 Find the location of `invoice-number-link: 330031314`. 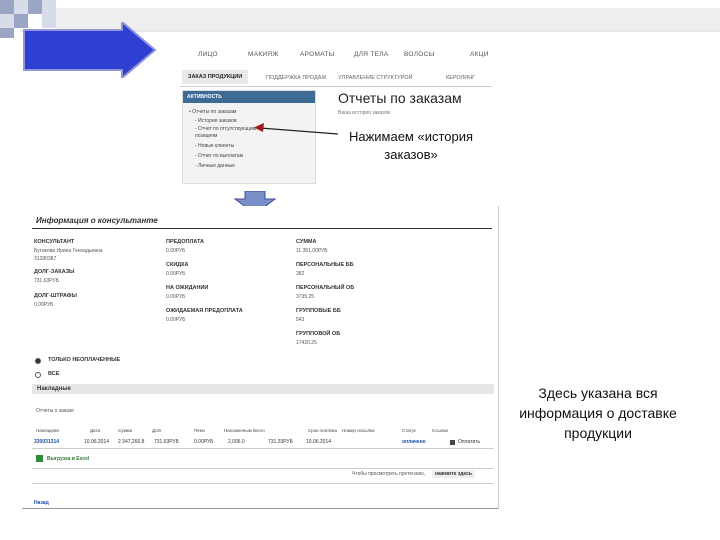

invoice-number-link: 330031314 is located at coordinates (46, 442).